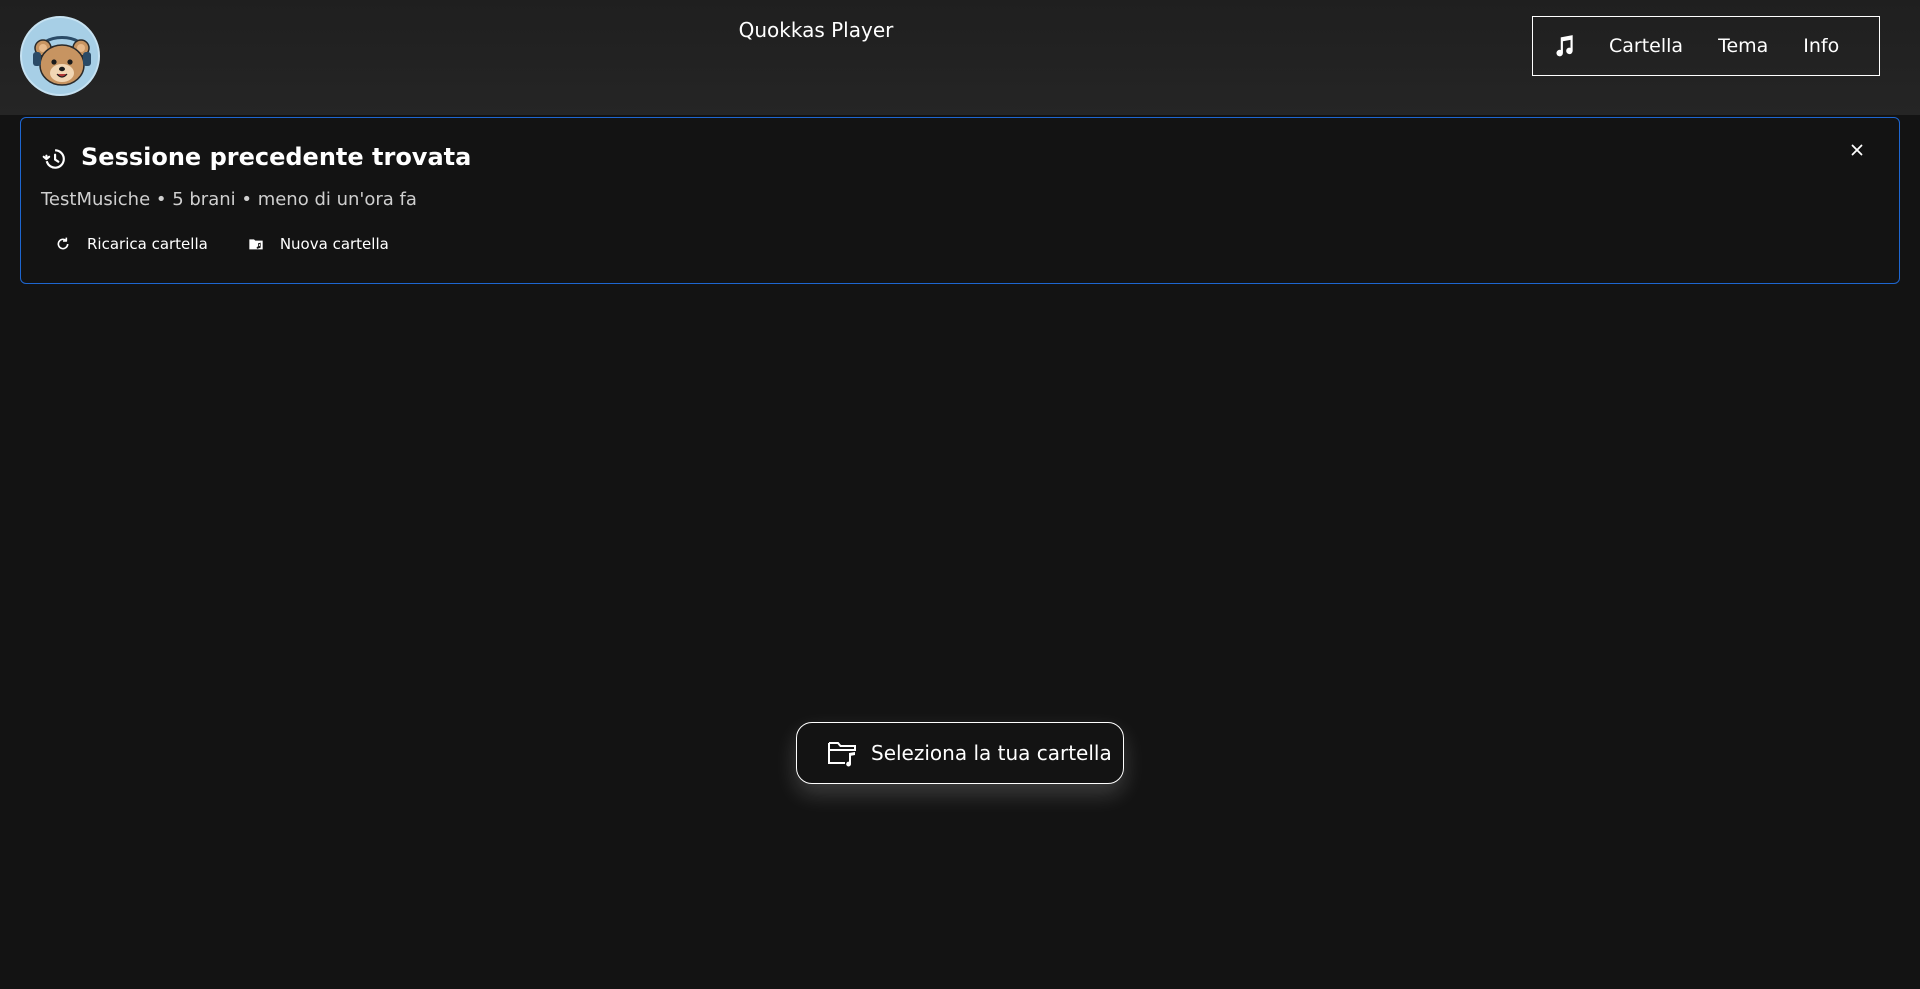 This screenshot has height=989, width=1920. Describe the element at coordinates (1564, 46) in the screenshot. I see `music-note-icon` at that location.